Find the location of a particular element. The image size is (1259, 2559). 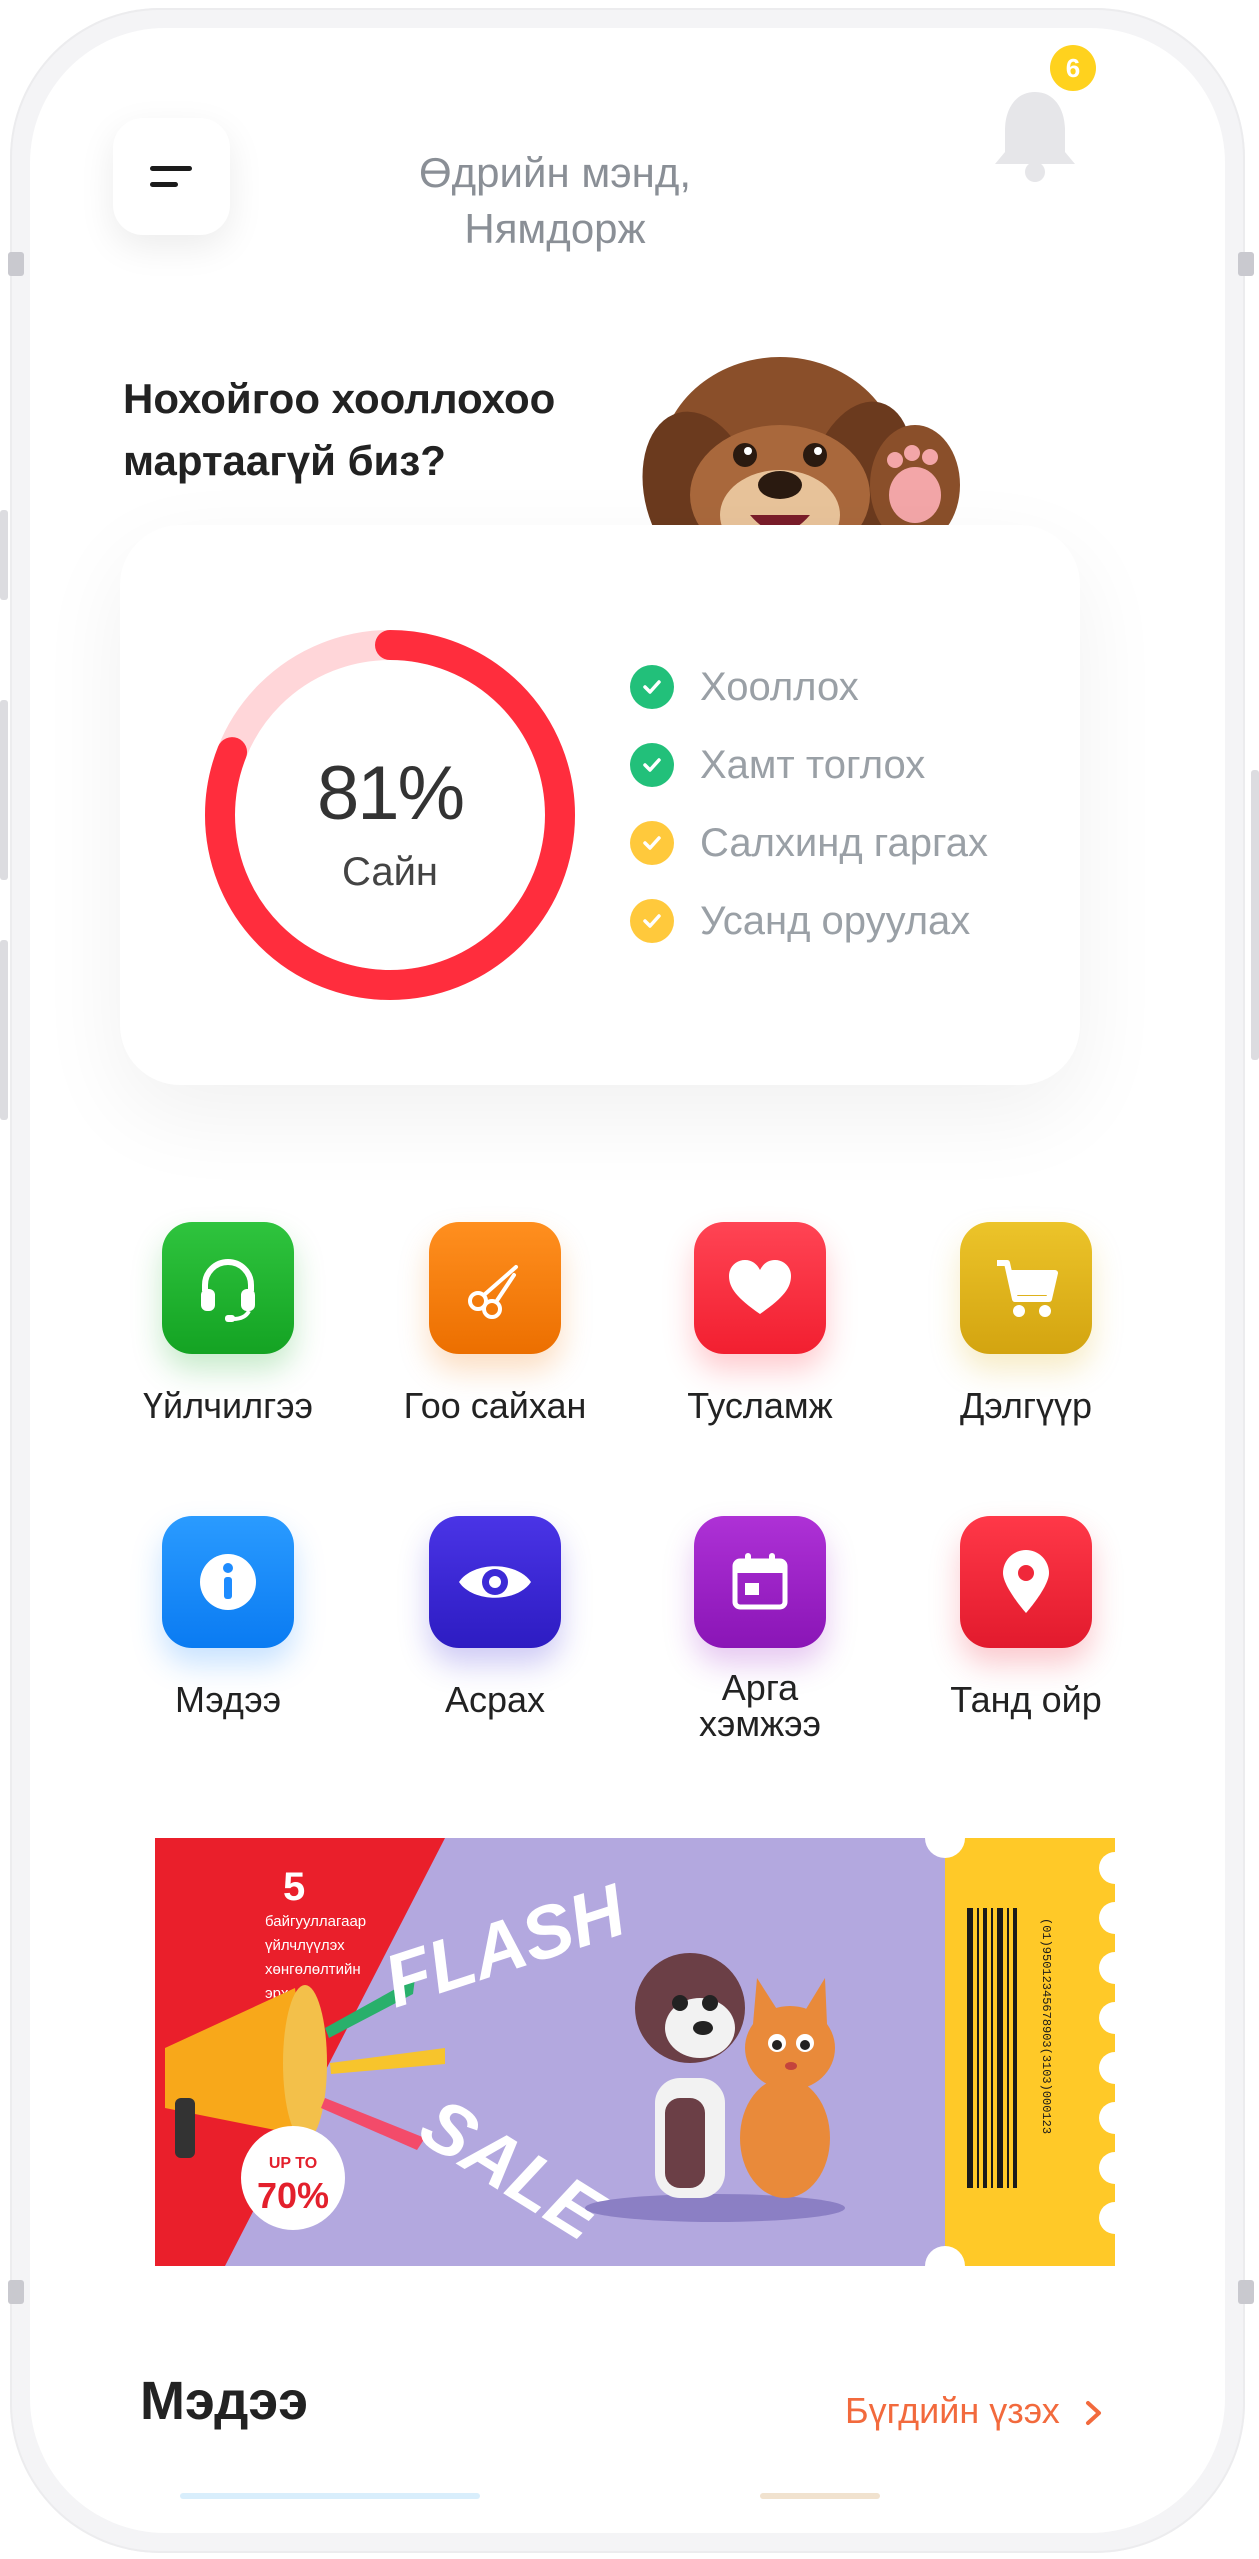

headset-icon is located at coordinates (228, 1290).